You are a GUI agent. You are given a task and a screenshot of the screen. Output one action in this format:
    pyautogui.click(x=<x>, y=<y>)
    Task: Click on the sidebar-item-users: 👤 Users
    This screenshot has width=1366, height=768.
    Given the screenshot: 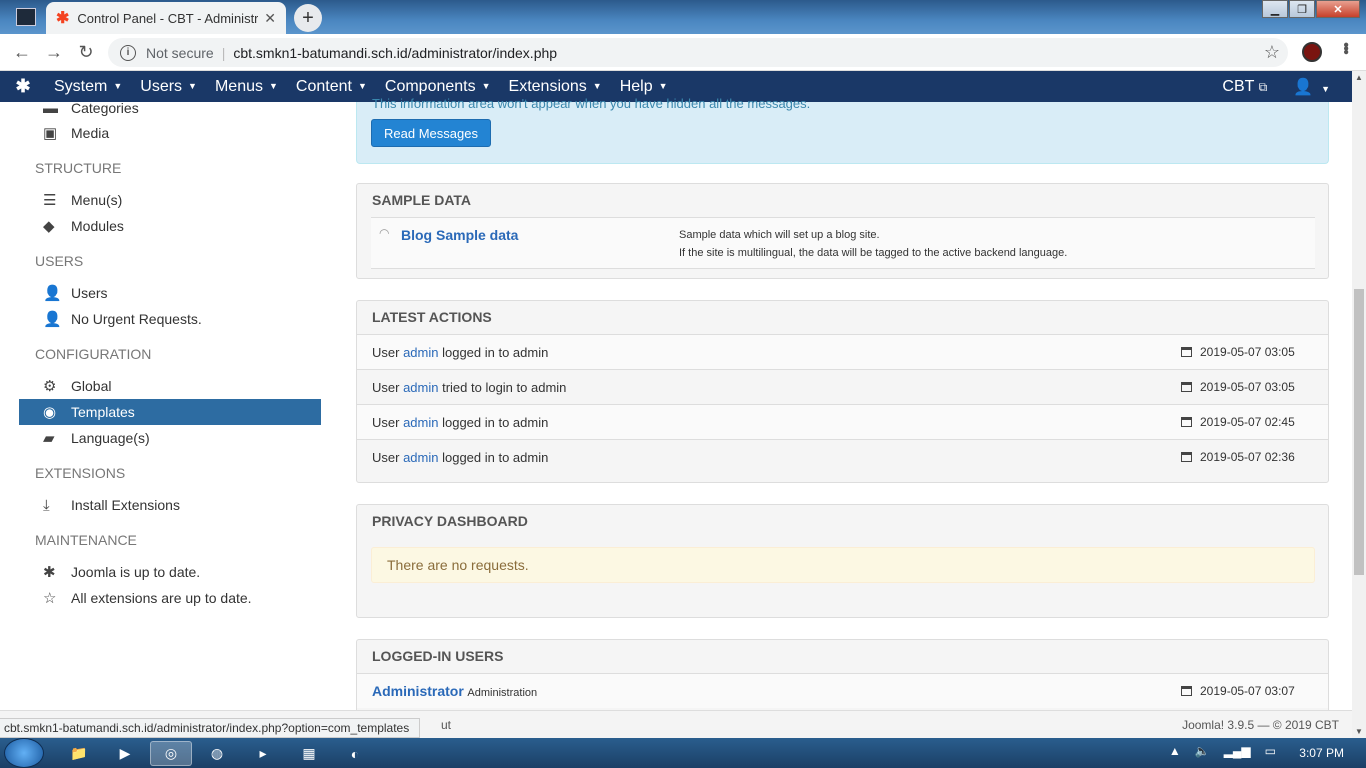 What is the action you would take?
    pyautogui.click(x=170, y=293)
    